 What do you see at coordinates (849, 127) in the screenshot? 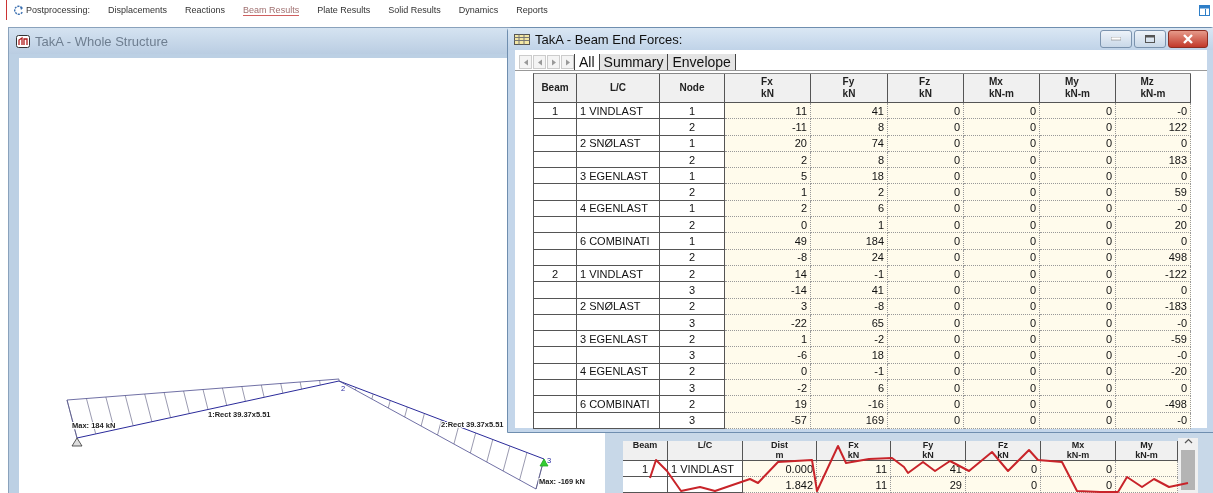
I see `table-cell: 8` at bounding box center [849, 127].